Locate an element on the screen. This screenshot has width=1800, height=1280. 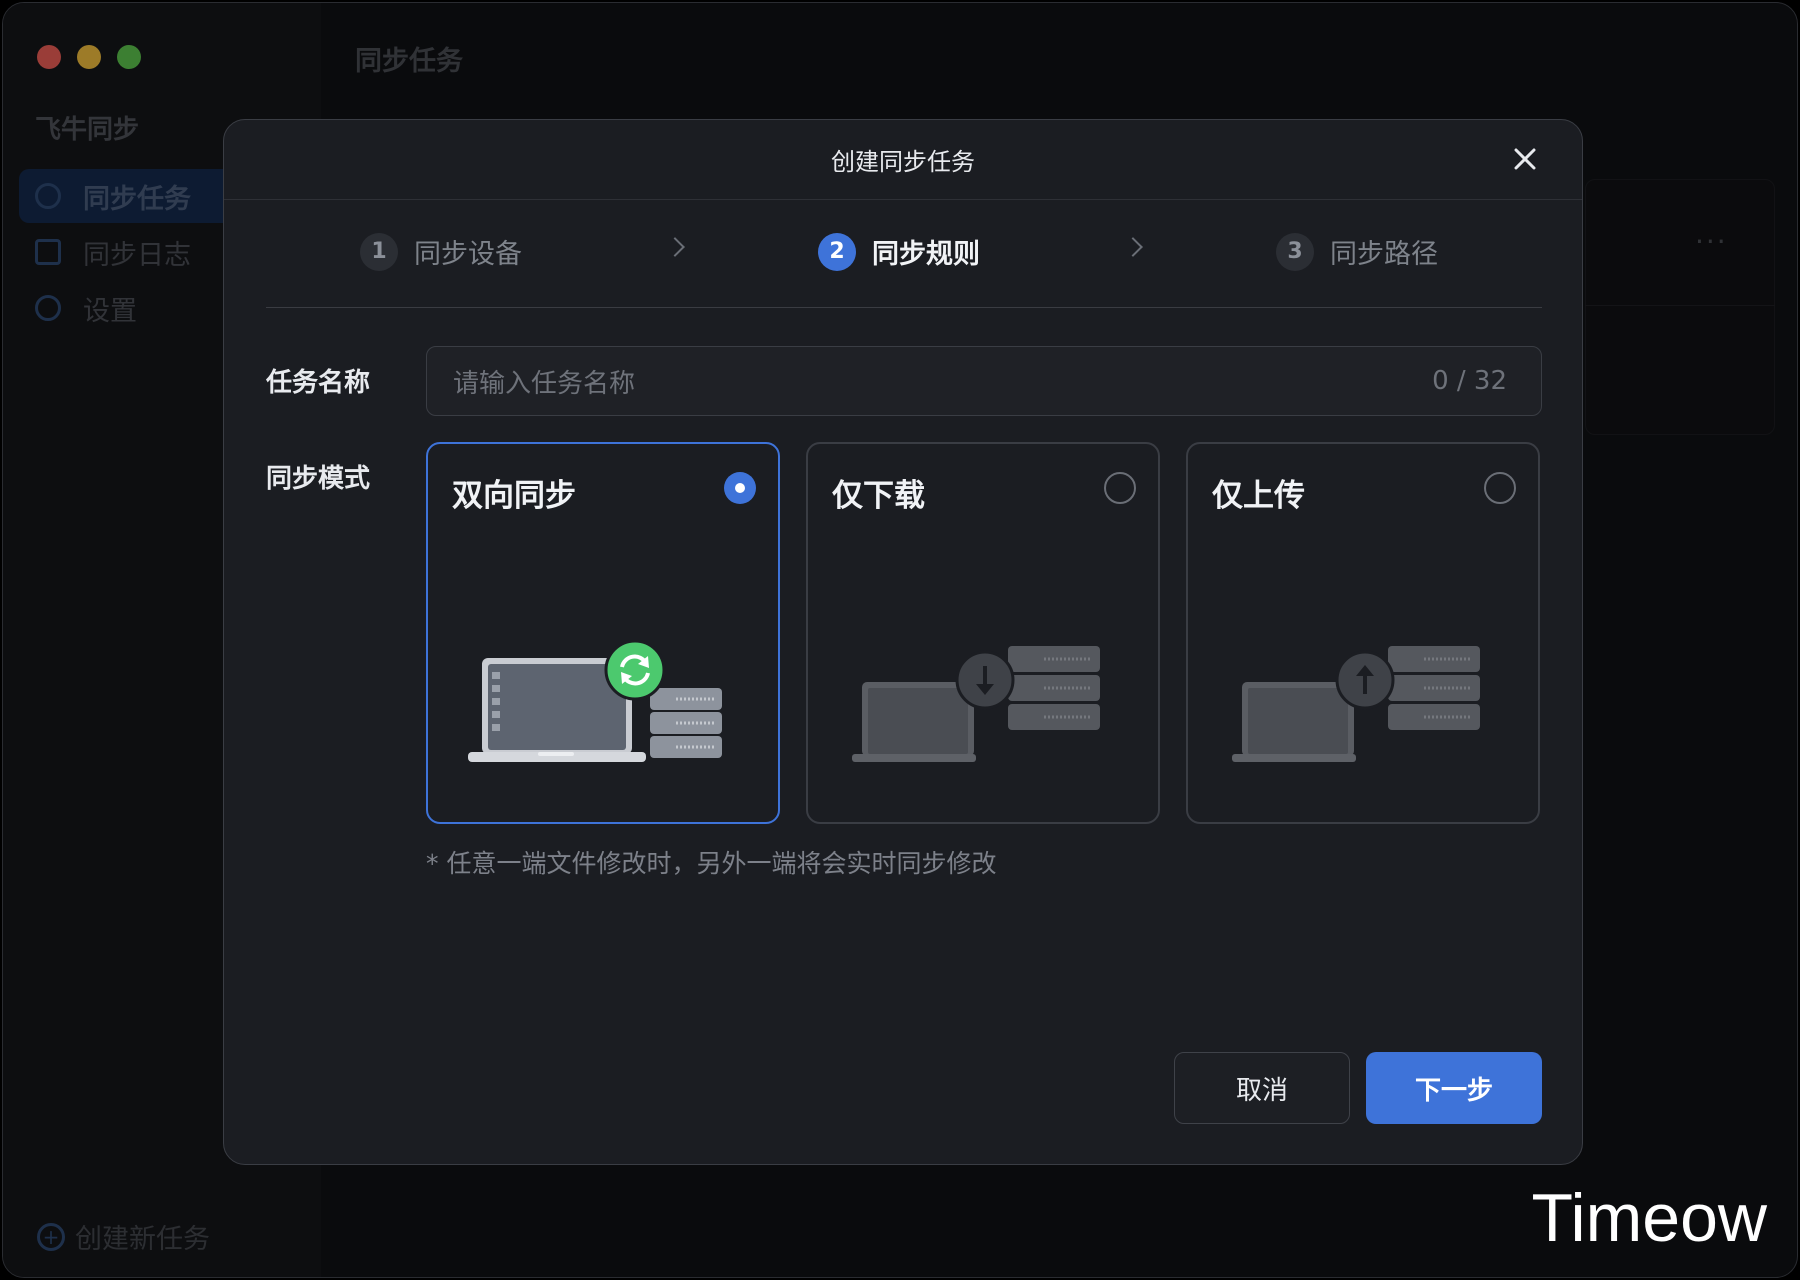
step-sync-path: 3 同步路径 is located at coordinates (1357, 251).